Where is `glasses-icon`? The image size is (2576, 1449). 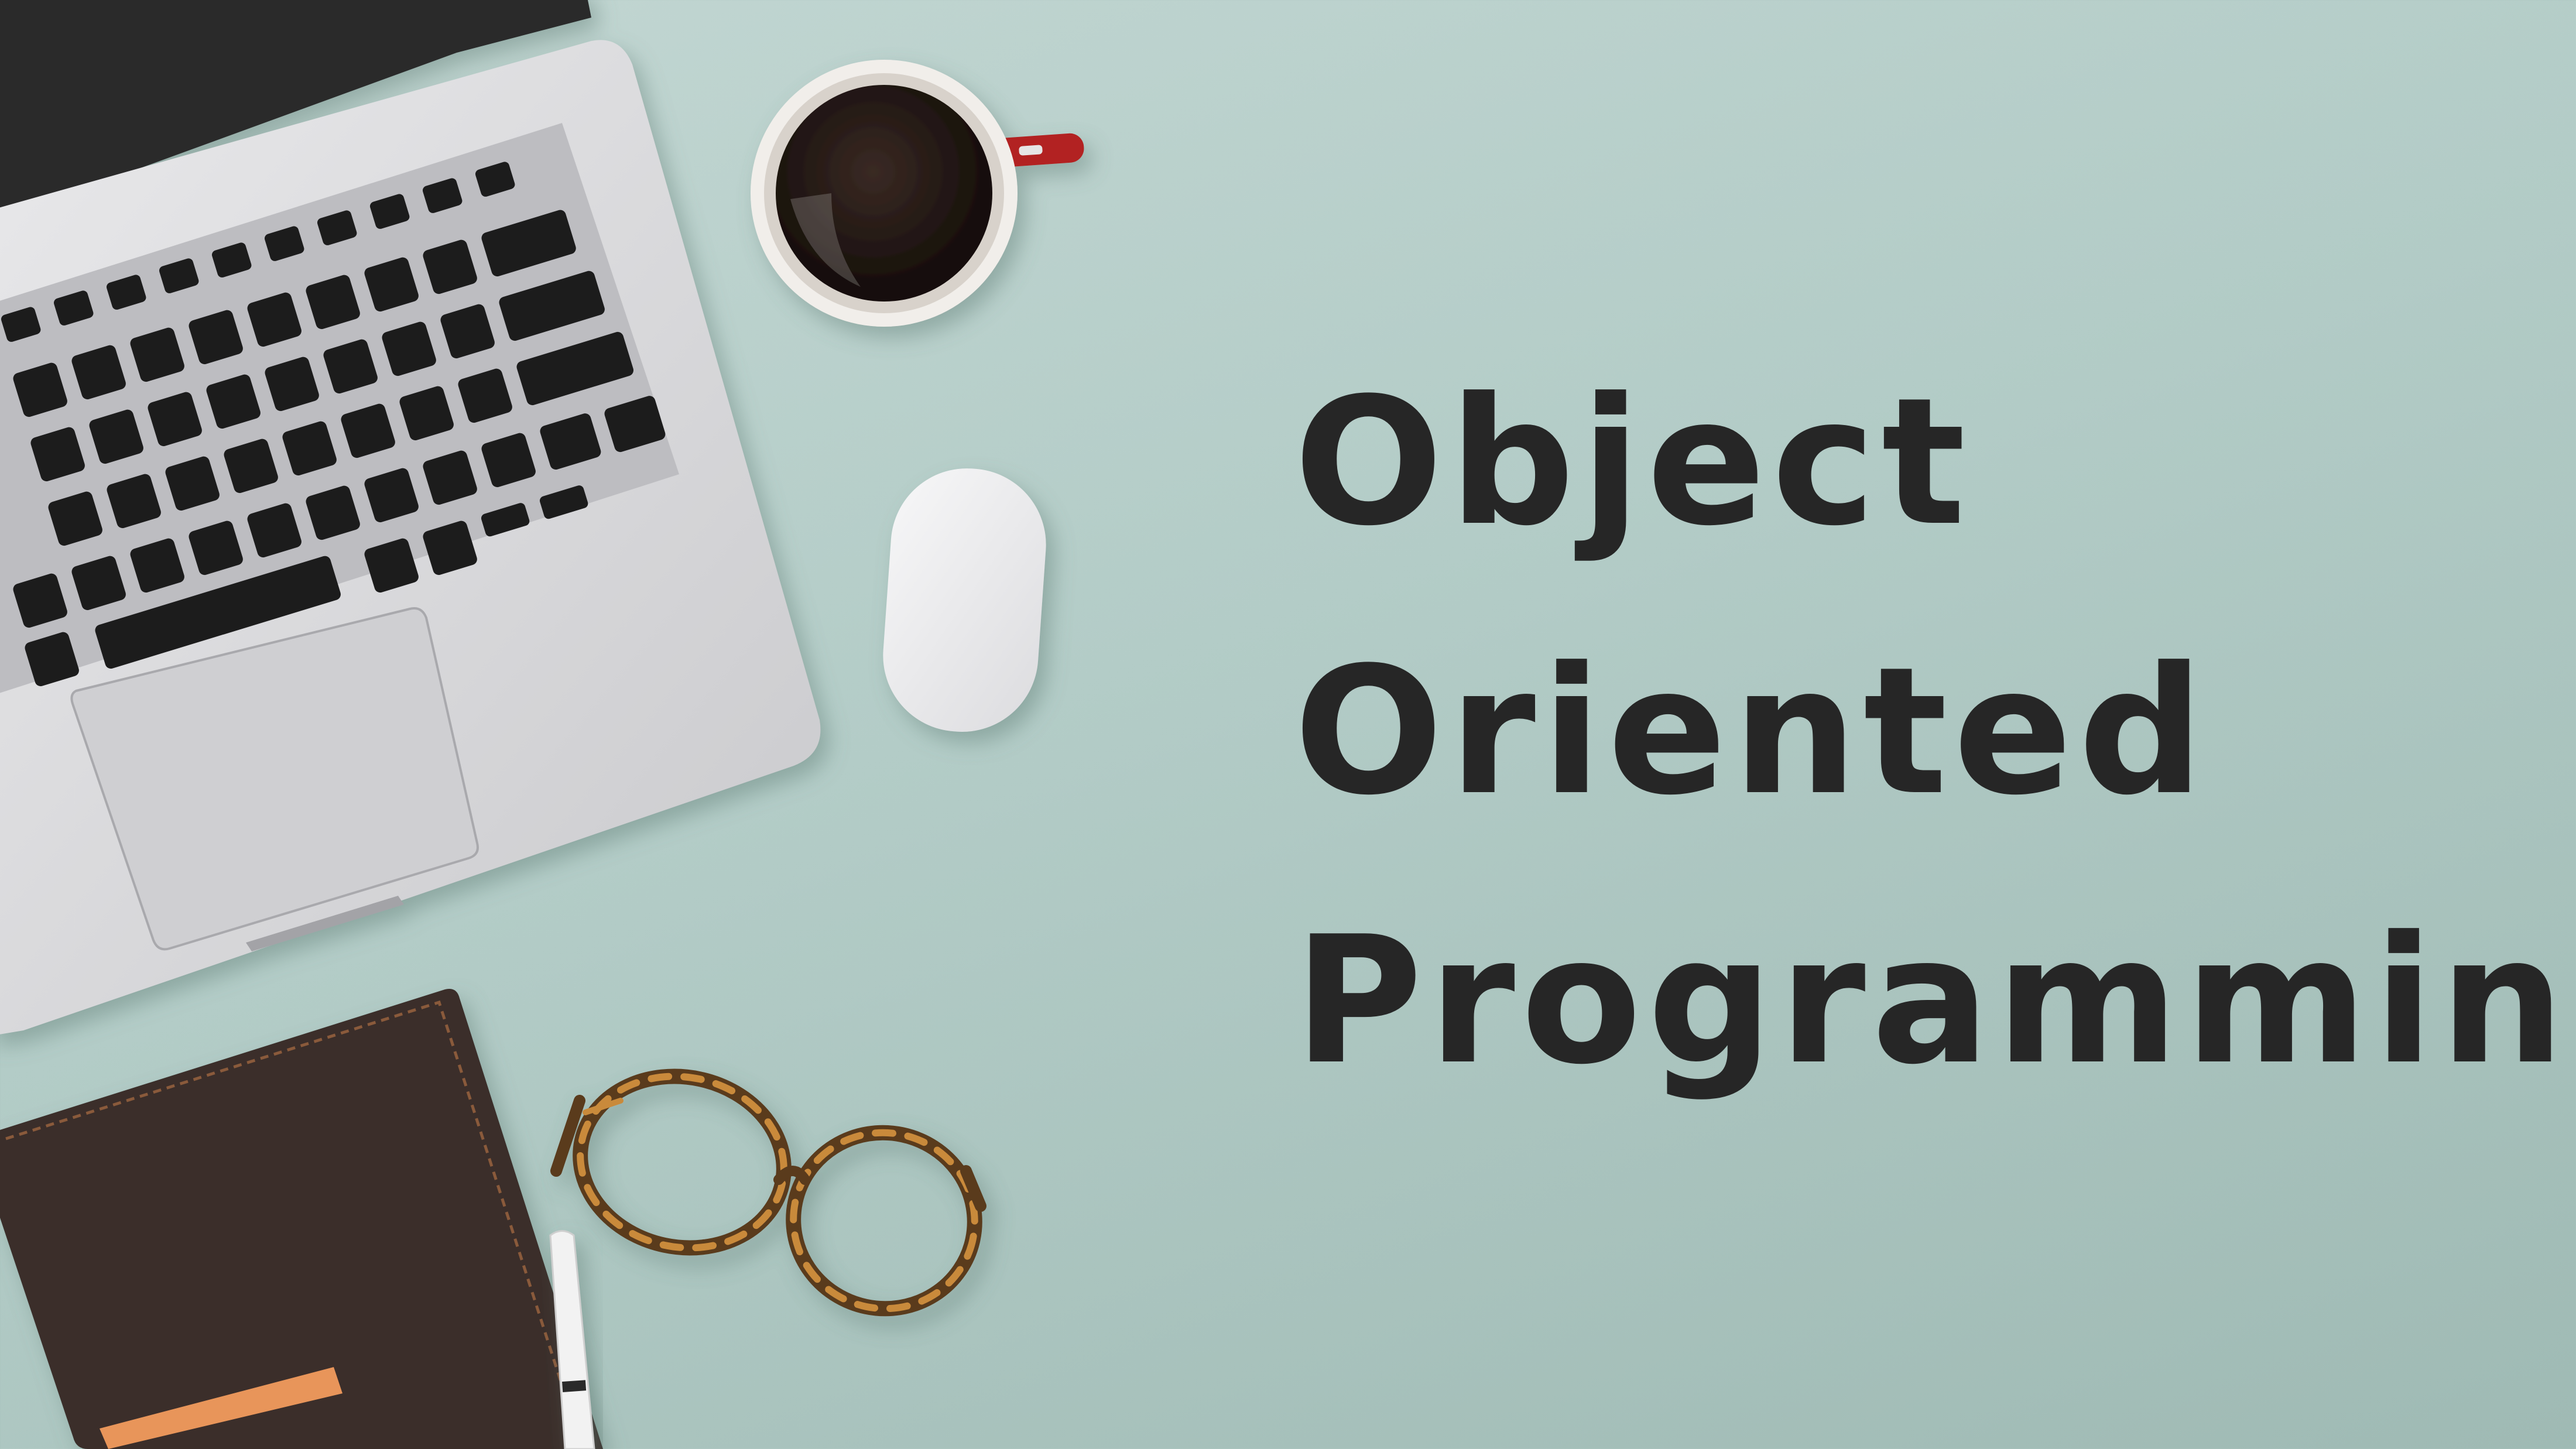
glasses-icon is located at coordinates (768, 1192).